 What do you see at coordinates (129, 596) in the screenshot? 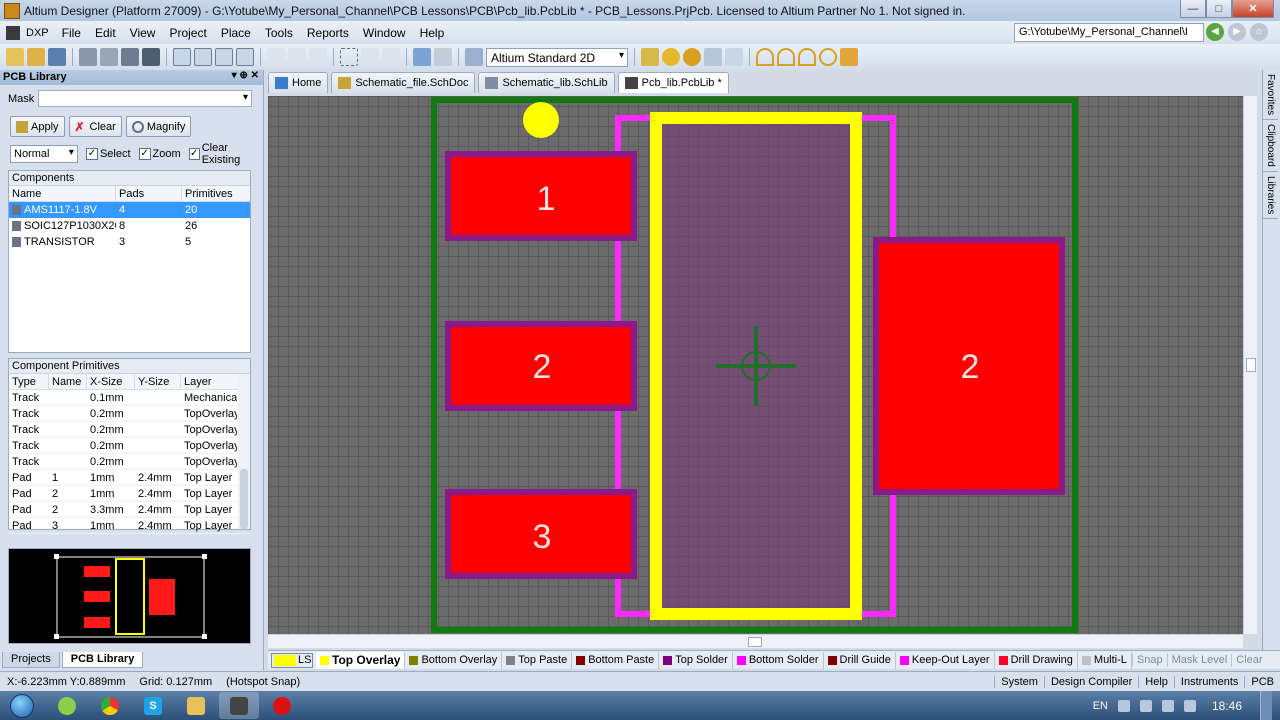
I see `minimap-viewer` at bounding box center [129, 596].